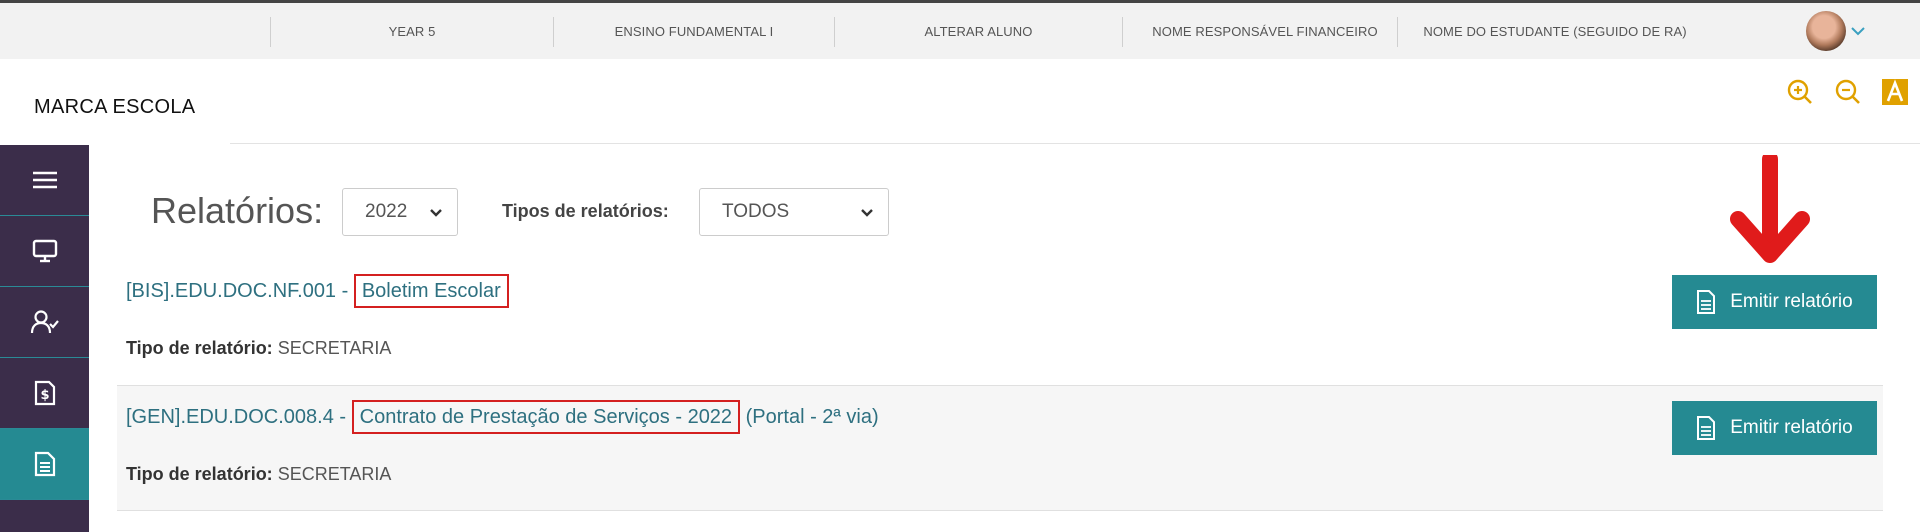 This screenshot has width=1920, height=532. I want to click on zoom-in-icon, so click(1800, 92).